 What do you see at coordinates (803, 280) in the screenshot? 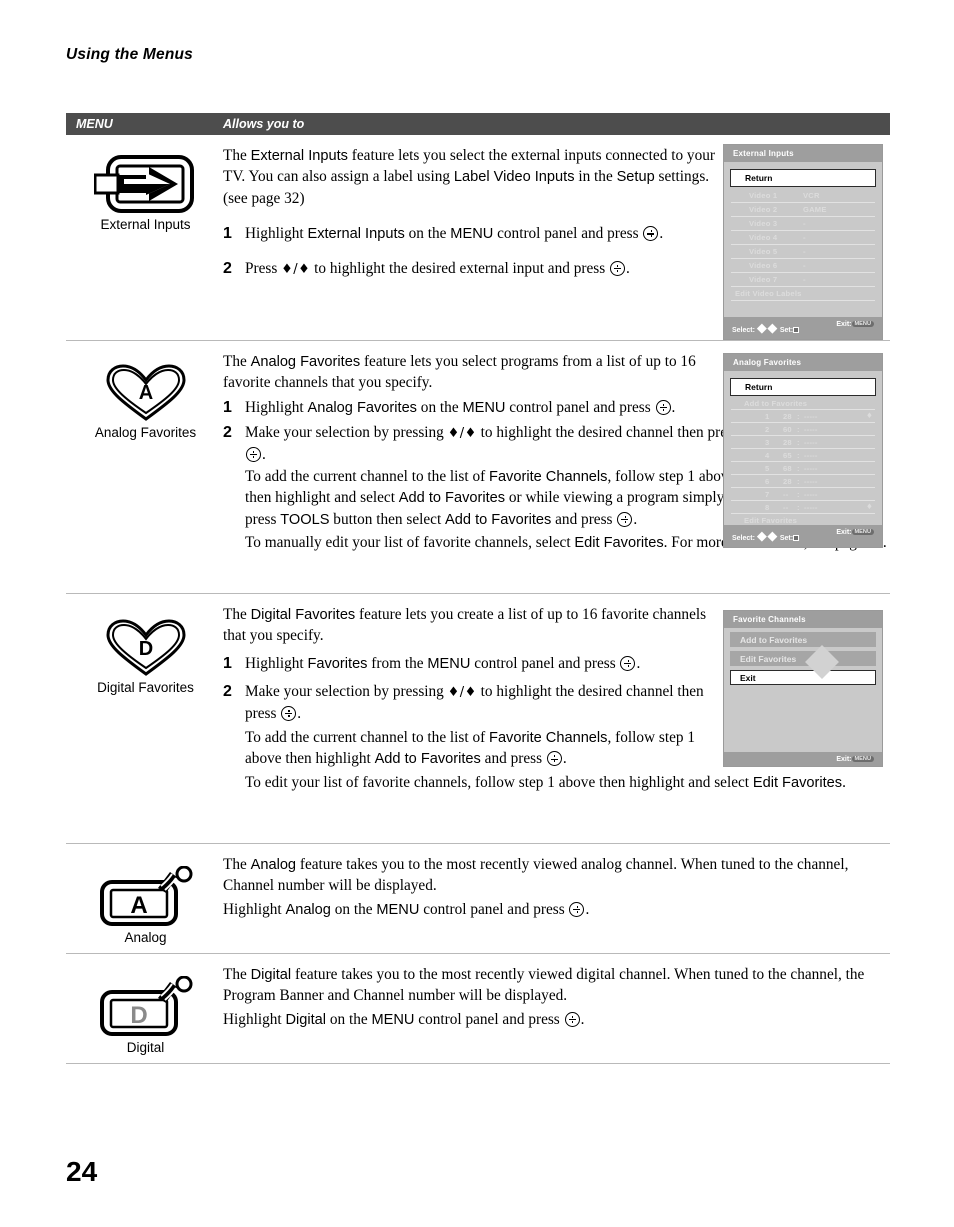
I see `tv-menu-item: Video 7-` at bounding box center [803, 280].